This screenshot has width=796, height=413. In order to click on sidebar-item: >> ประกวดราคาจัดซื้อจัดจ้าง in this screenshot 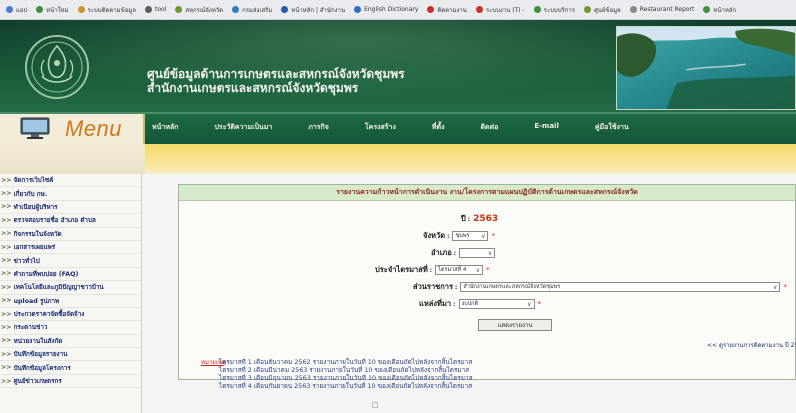, I will do `click(70, 315)`.